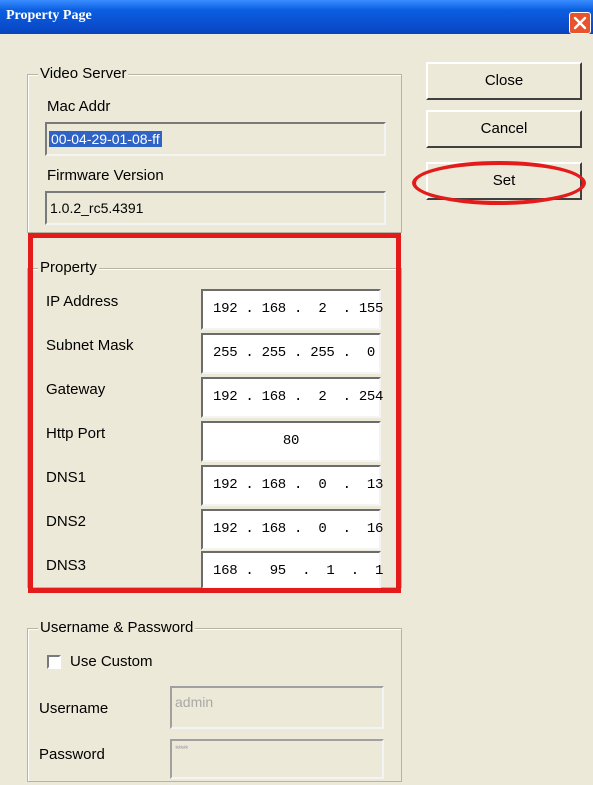 The width and height of the screenshot is (593, 785). I want to click on firmware-version-field: 1.0.2_rc5.4391, so click(215, 208).